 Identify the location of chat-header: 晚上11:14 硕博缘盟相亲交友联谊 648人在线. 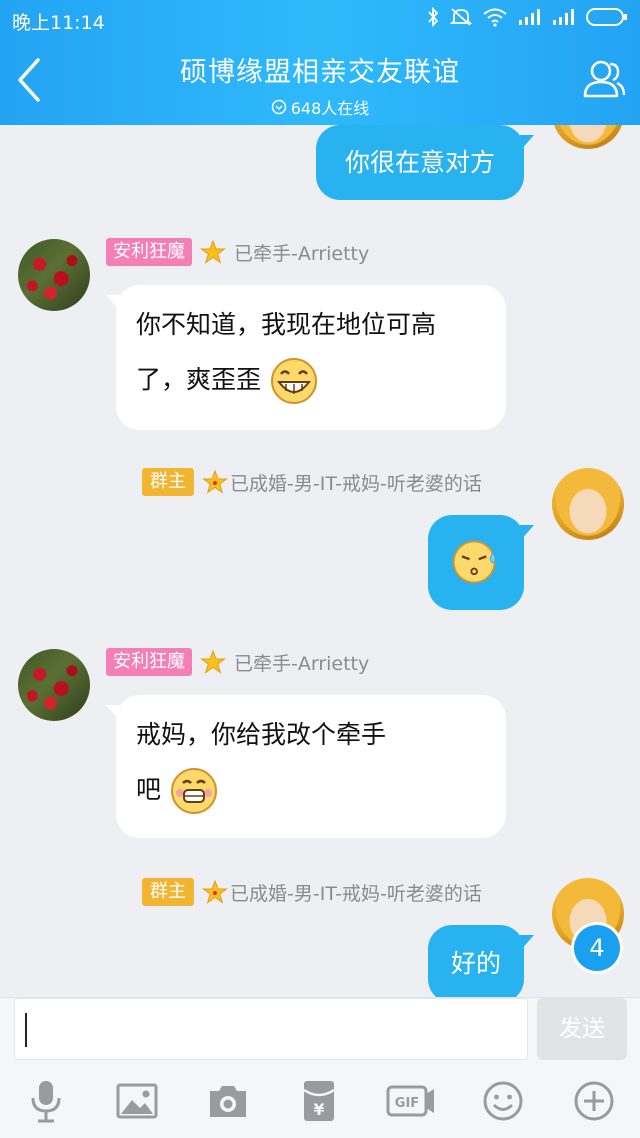
(320, 62).